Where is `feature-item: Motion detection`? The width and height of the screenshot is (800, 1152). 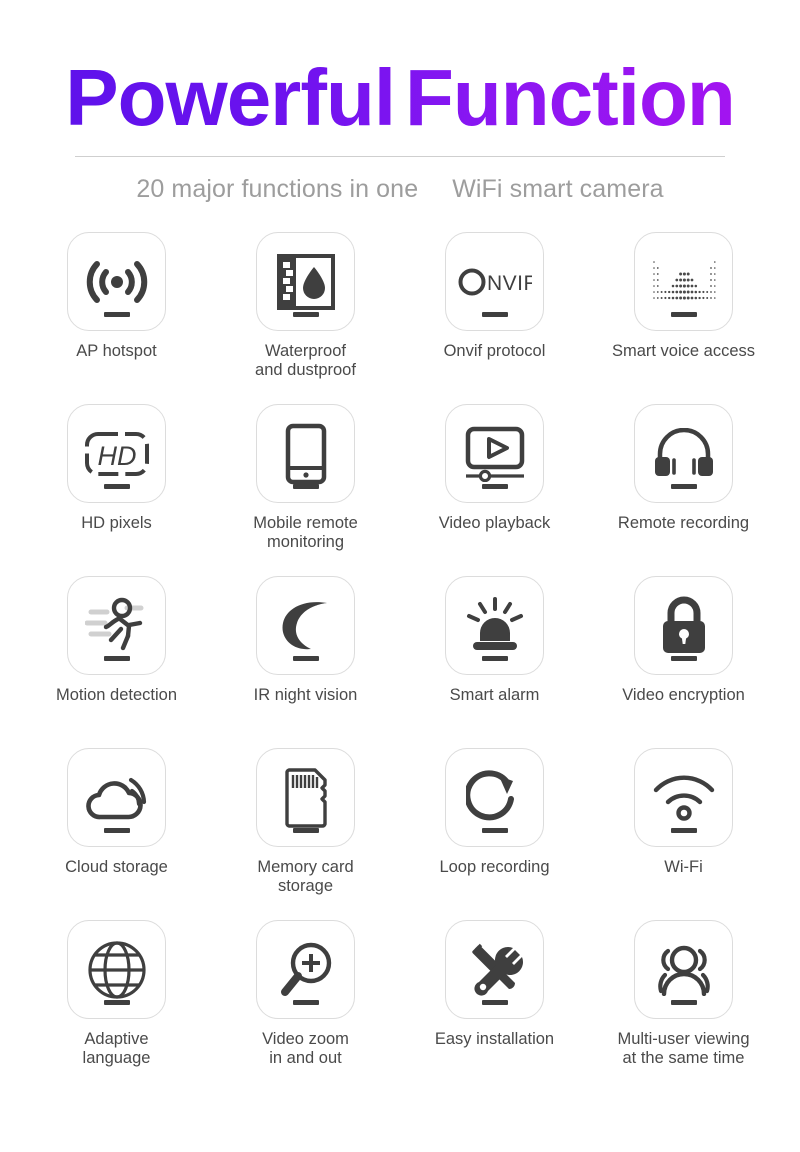 feature-item: Motion detection is located at coordinates (117, 662).